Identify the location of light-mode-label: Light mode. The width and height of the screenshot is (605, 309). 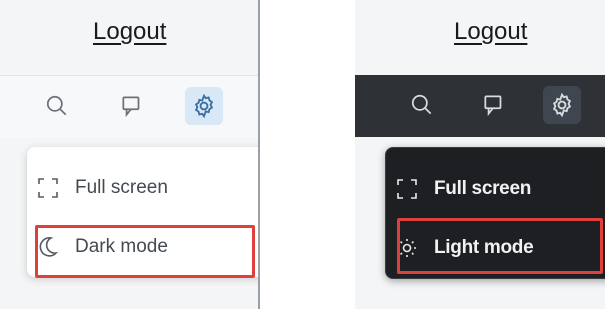
(484, 247).